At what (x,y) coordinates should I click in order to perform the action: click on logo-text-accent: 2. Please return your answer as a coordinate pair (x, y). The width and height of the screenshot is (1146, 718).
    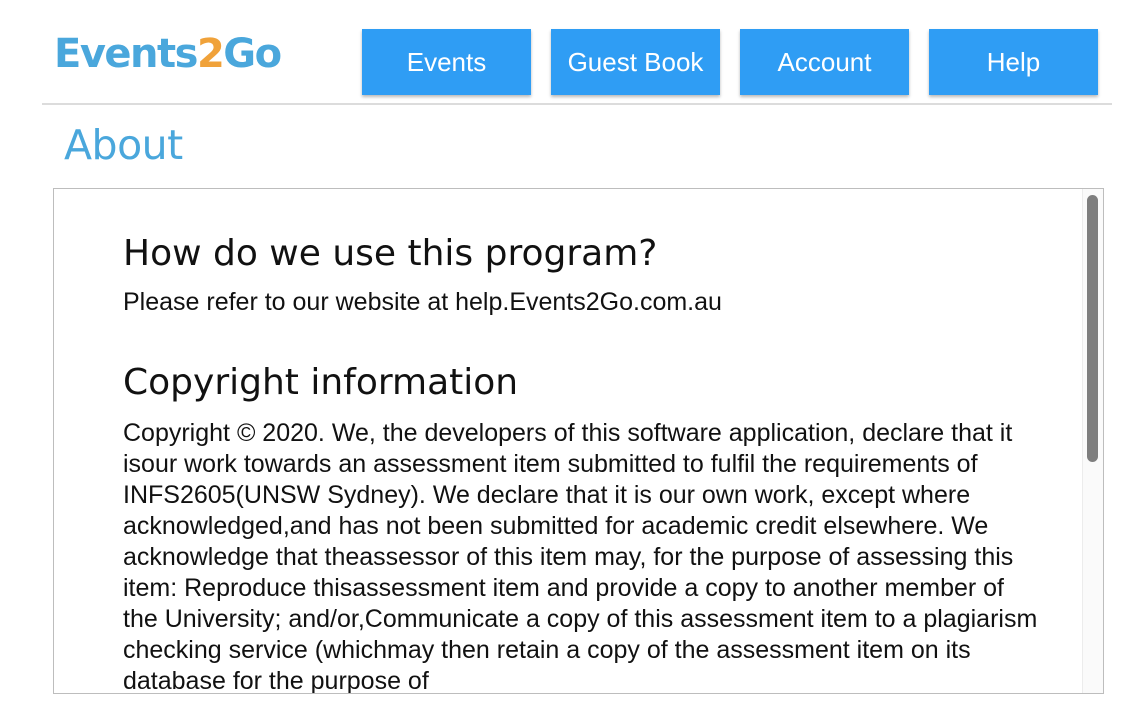
    Looking at the image, I should click on (210, 54).